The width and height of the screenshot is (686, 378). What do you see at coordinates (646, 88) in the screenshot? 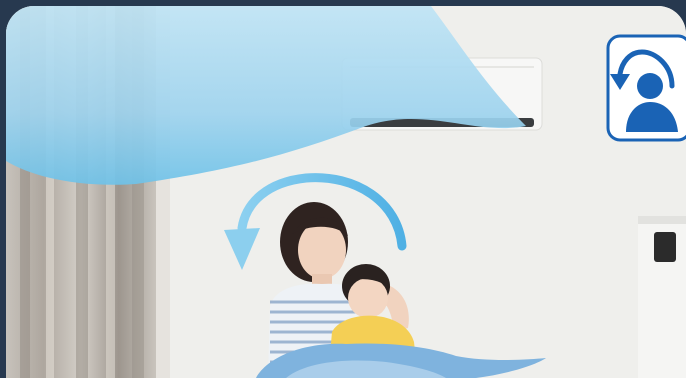
I see `feature-badge` at bounding box center [646, 88].